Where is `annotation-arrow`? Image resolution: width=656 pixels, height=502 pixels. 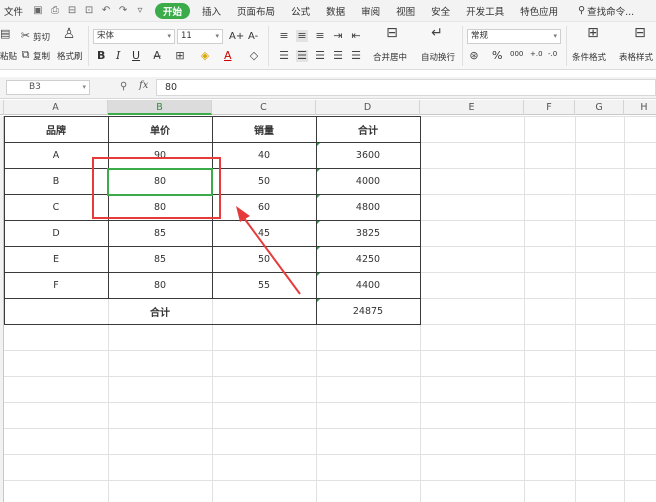
annotation-arrow is located at coordinates (268, 250).